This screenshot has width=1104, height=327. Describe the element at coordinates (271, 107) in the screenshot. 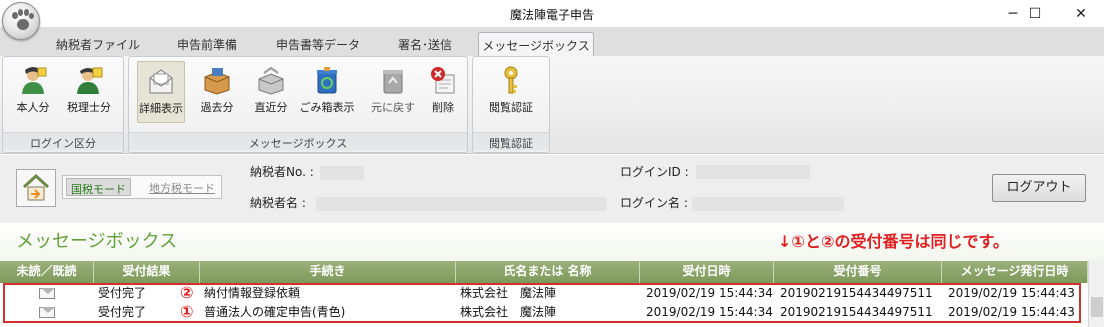

I see `recent-label: 直近分` at that location.